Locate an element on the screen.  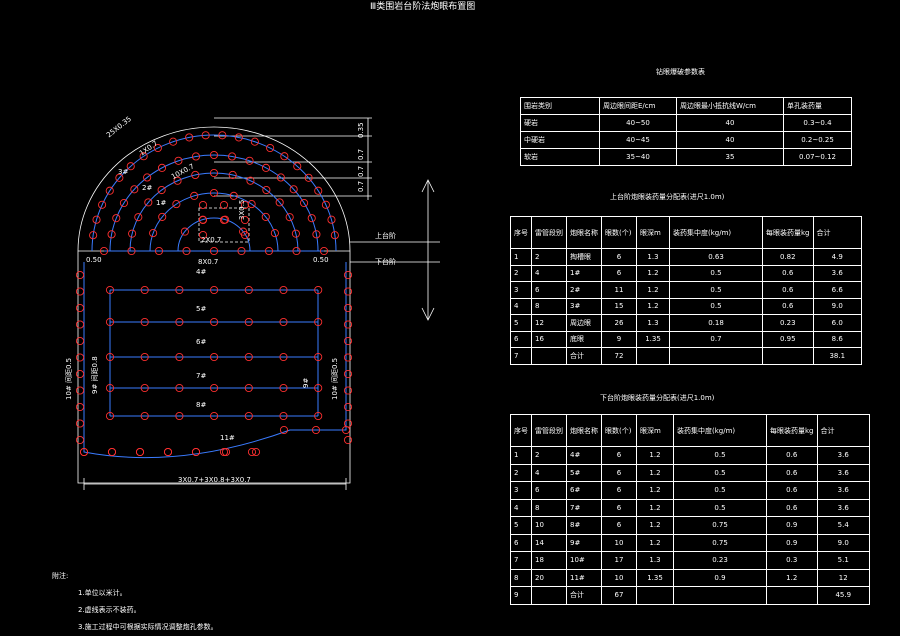
table-cell: 5 is located at coordinates (521, 323).